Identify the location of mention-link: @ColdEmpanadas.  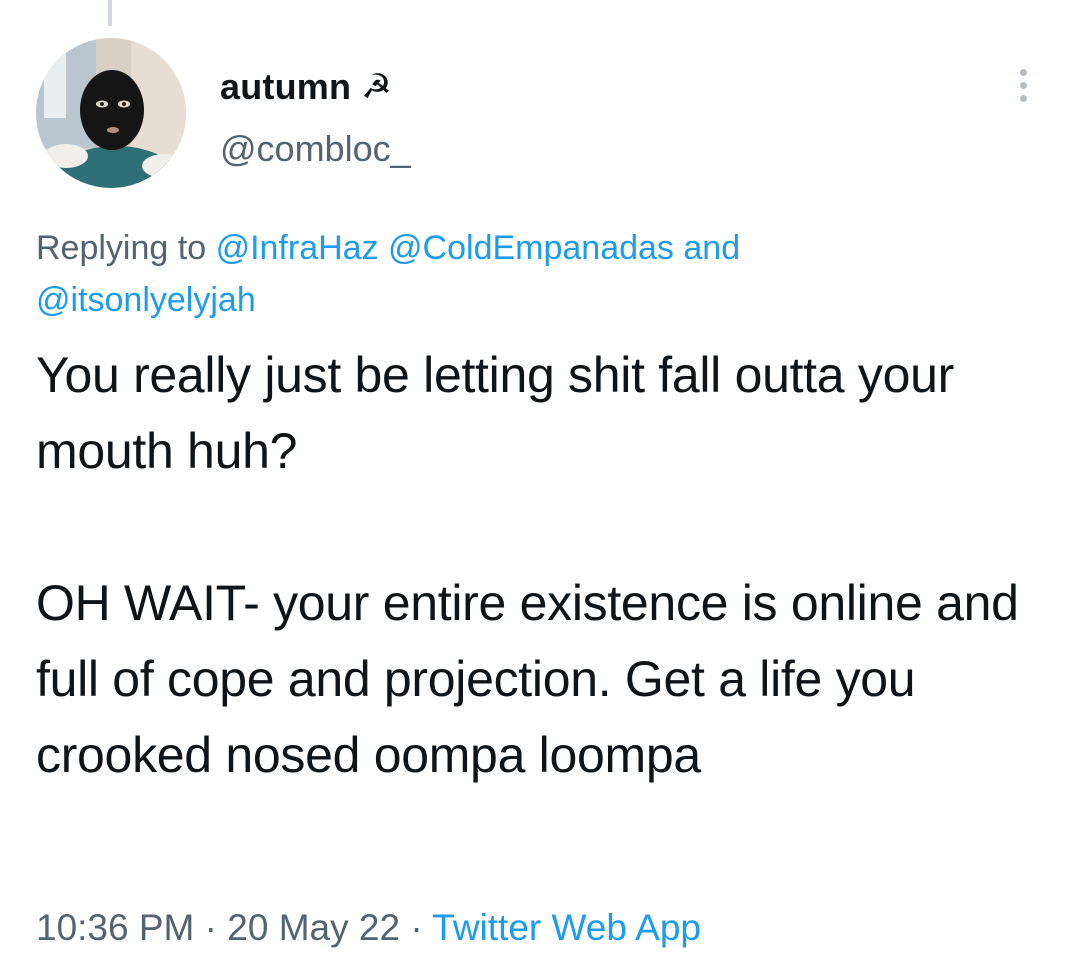
(531, 248).